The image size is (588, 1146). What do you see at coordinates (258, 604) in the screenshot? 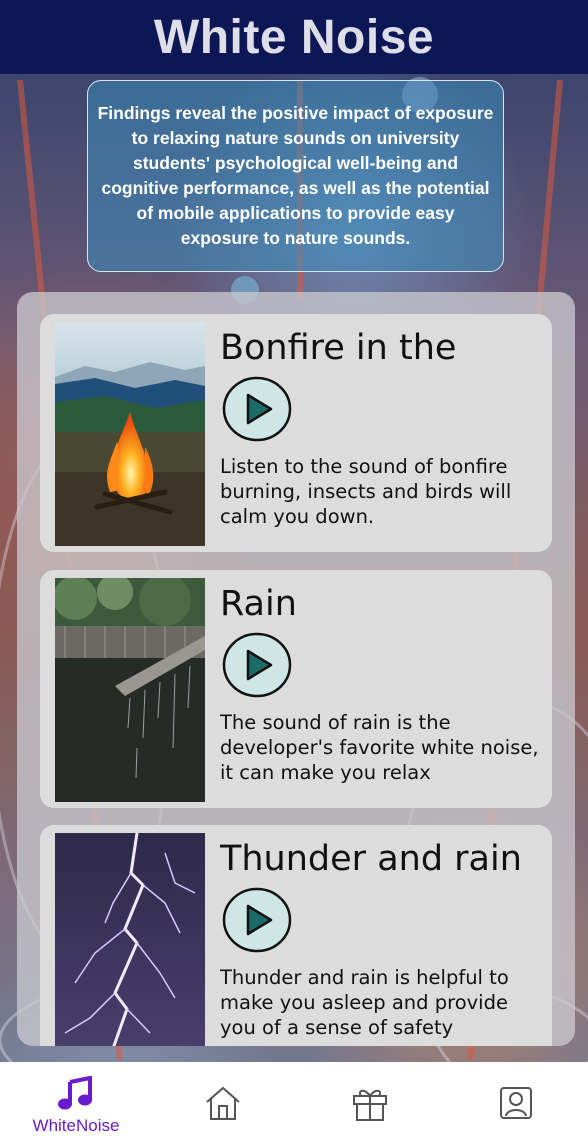
I see `sound-title: Rain` at bounding box center [258, 604].